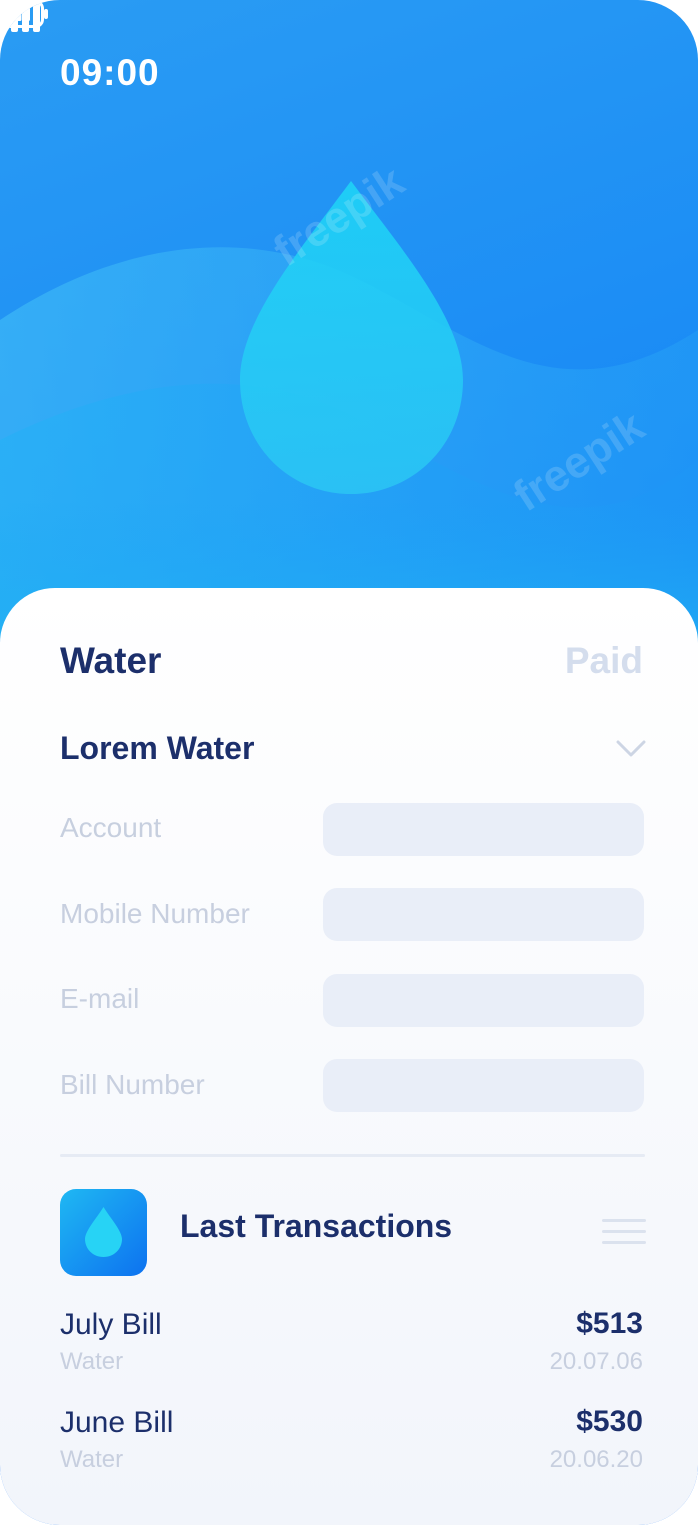 The image size is (698, 1525). Describe the element at coordinates (609, 1323) in the screenshot. I see `transaction-amount: $513` at that location.